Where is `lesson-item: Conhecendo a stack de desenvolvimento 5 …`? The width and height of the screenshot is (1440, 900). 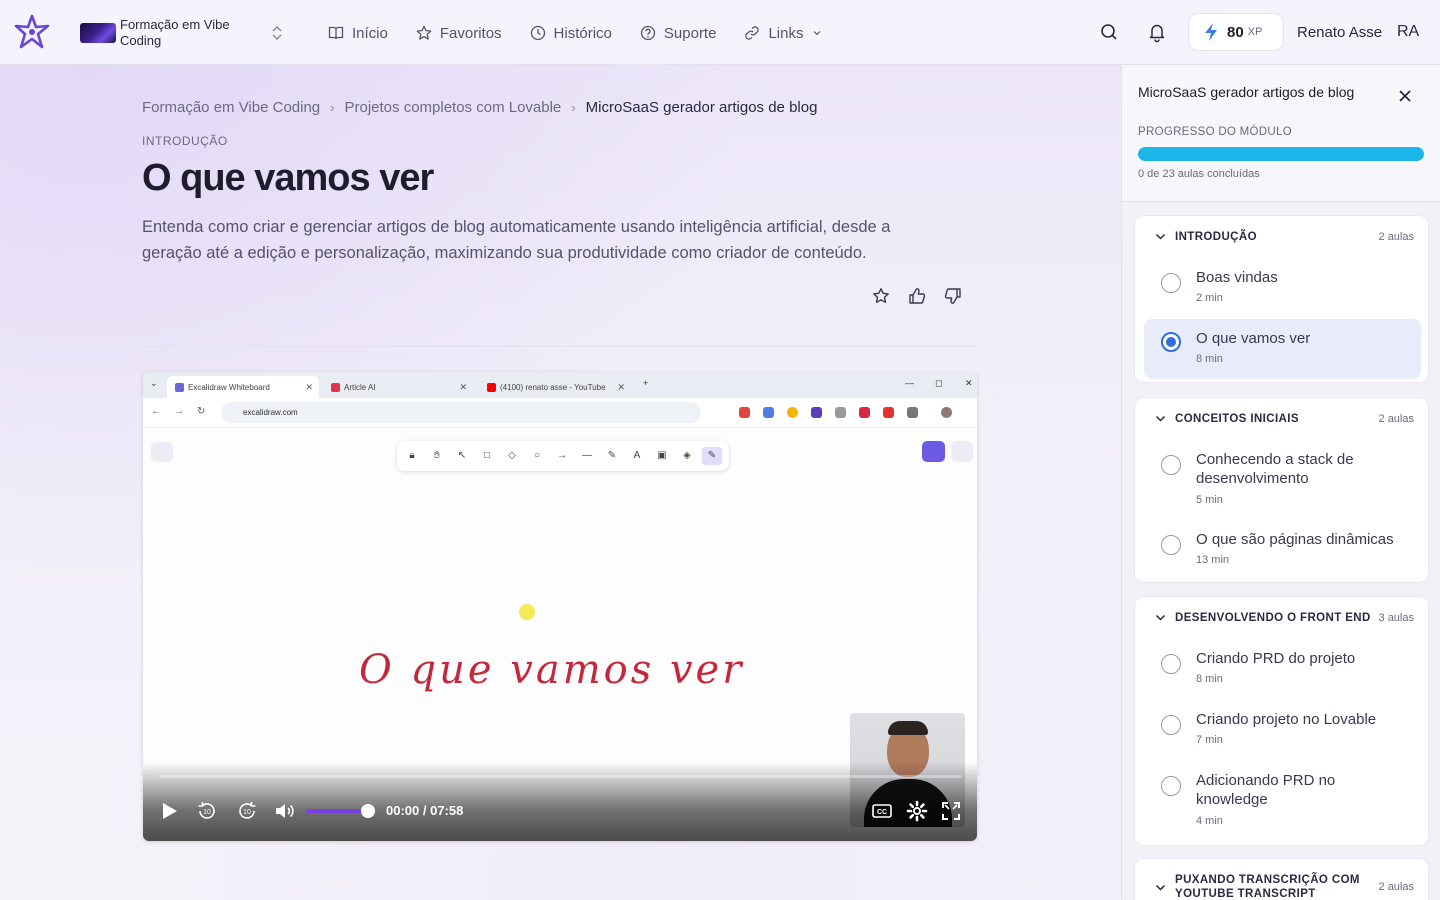
lesson-item: Conhecendo a stack de desenvolvimento 5 … is located at coordinates (1282, 476).